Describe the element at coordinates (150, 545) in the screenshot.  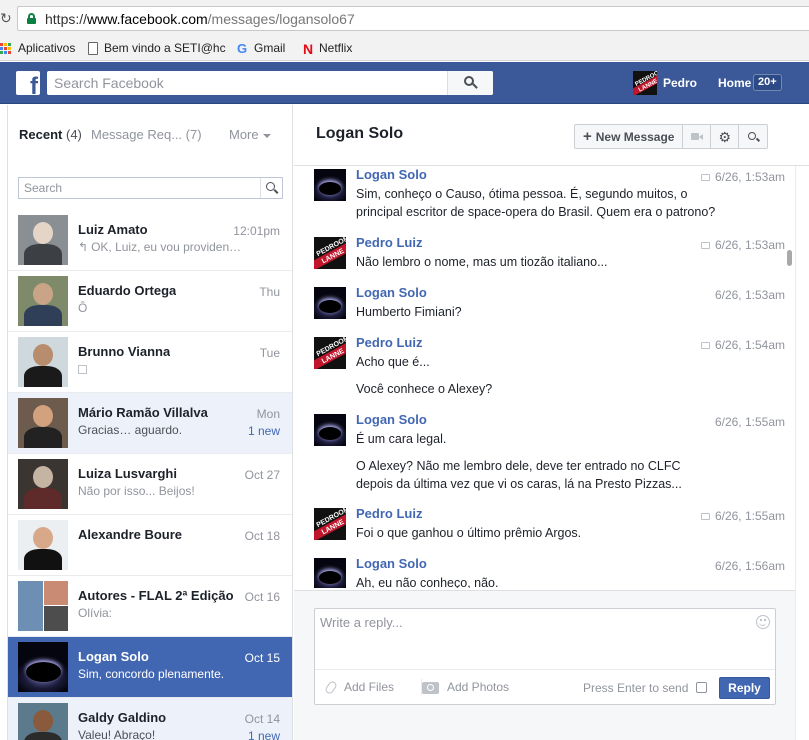
I see `thread-item: Alexandre Boure Oct 18` at that location.